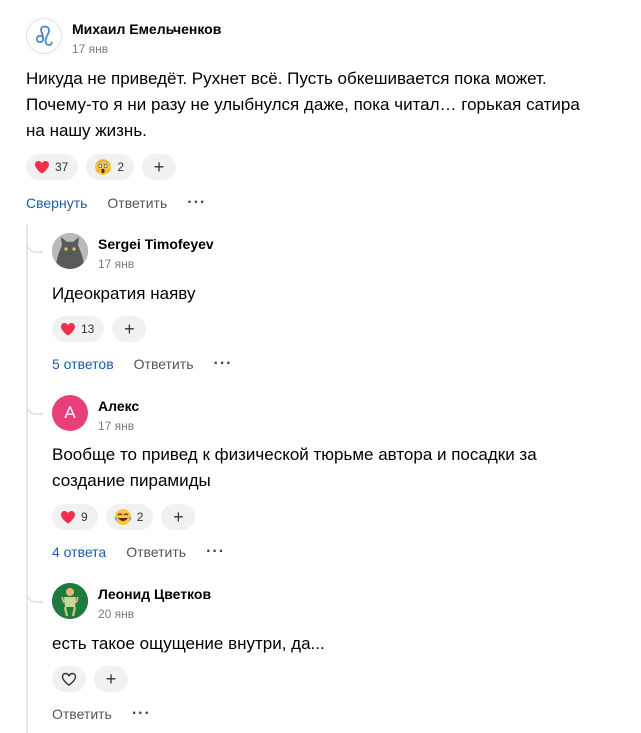 This screenshot has width=641, height=733. I want to click on thread-line, so click(27, 479).